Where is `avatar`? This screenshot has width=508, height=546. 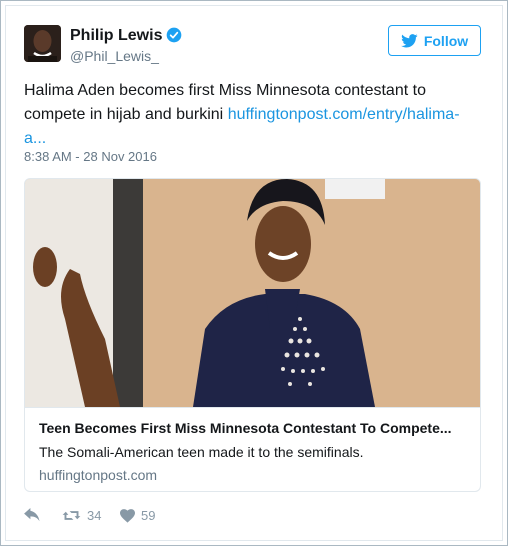 avatar is located at coordinates (42, 43).